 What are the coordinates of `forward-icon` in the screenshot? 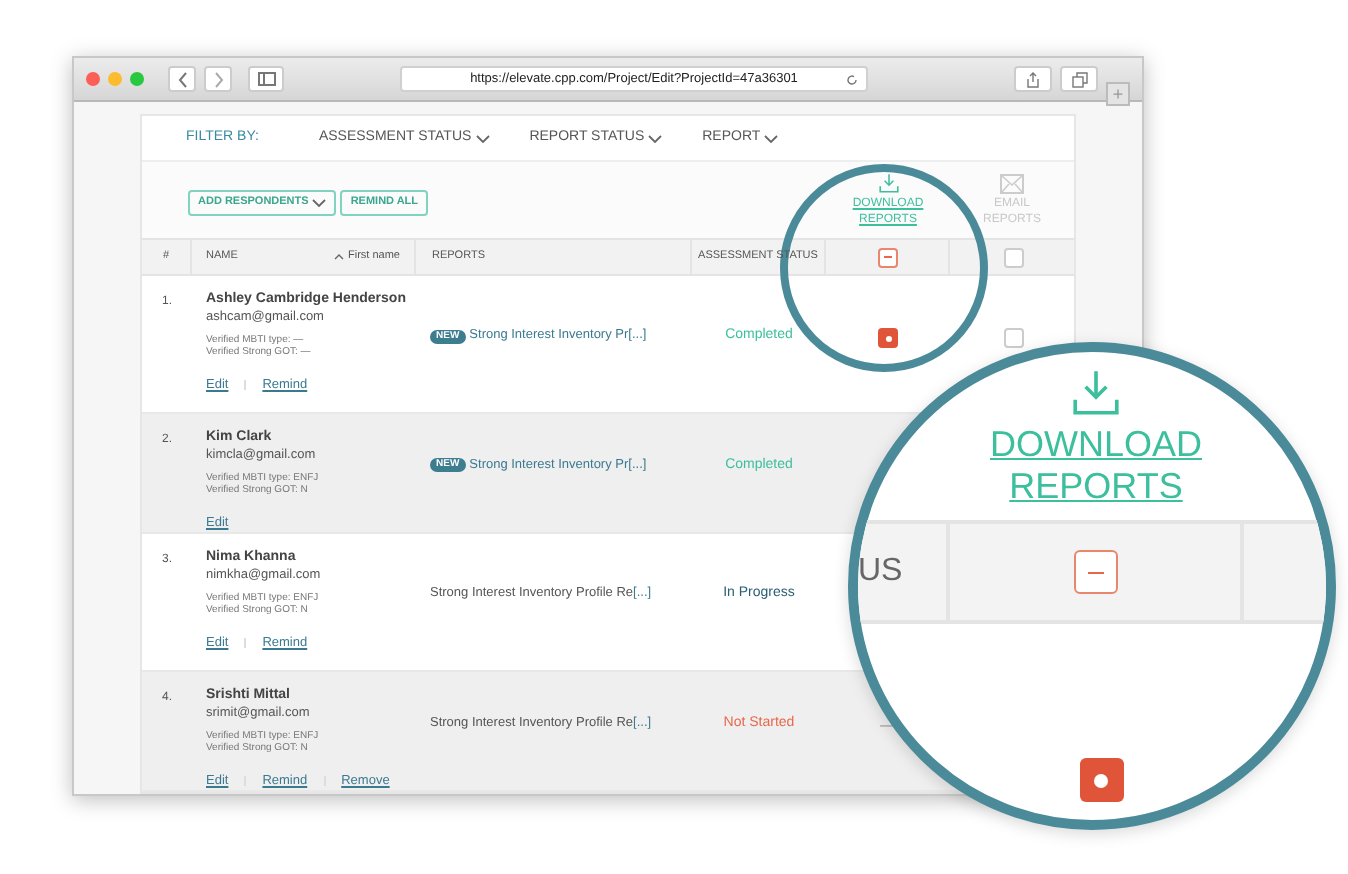 It's located at (218, 79).